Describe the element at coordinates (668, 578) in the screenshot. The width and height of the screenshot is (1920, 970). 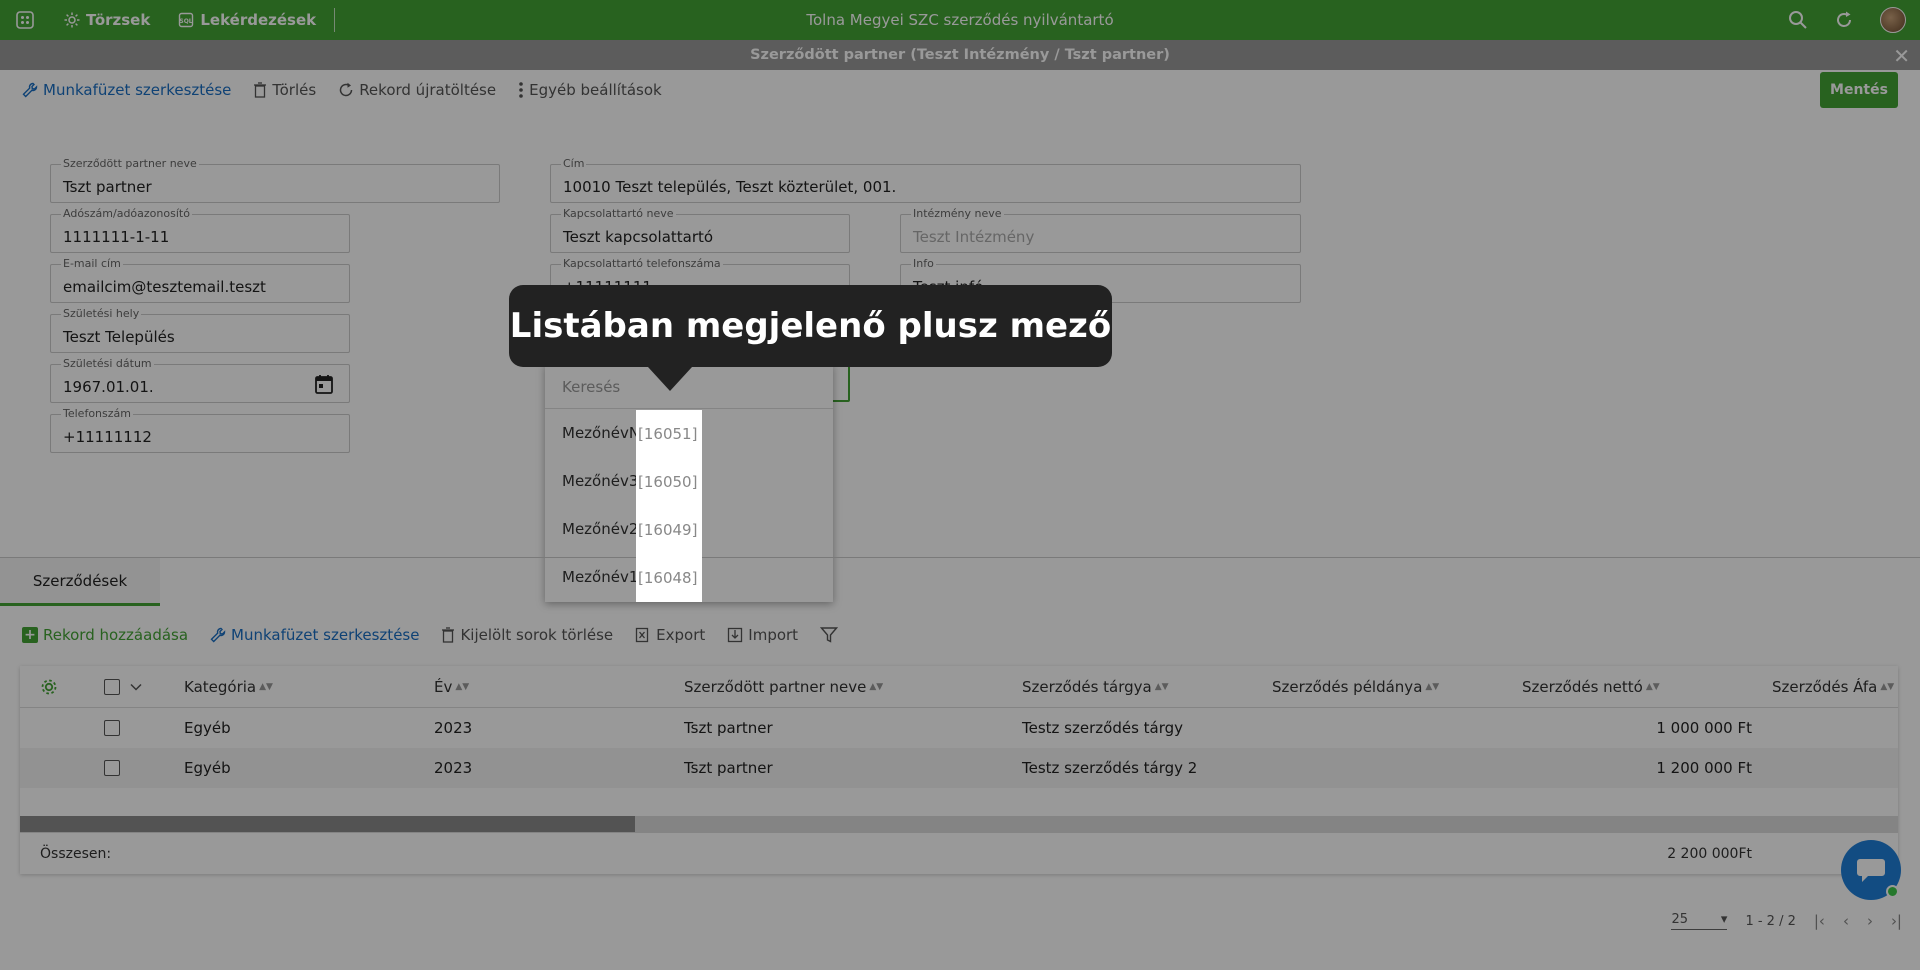
I see `highlighted-code: [16048]` at that location.